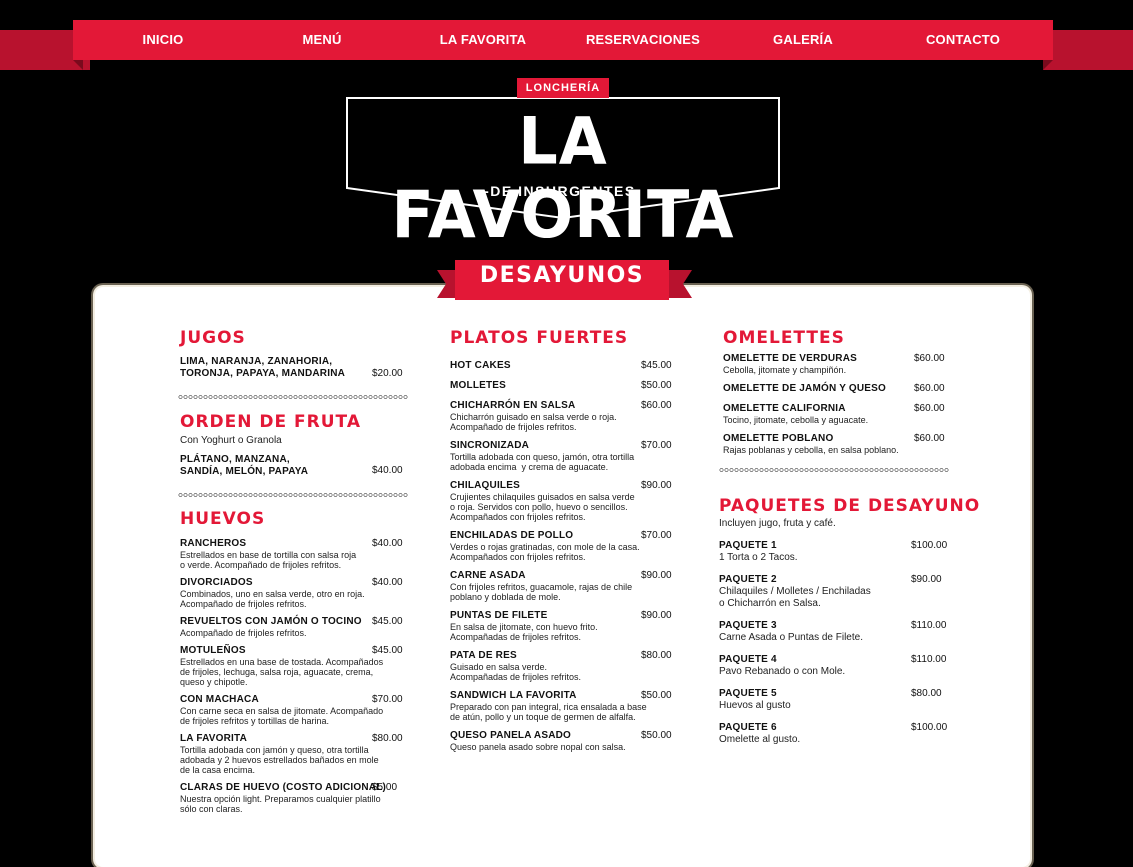  I want to click on item-description: Pavo Rebanado o con Mole., so click(782, 671).